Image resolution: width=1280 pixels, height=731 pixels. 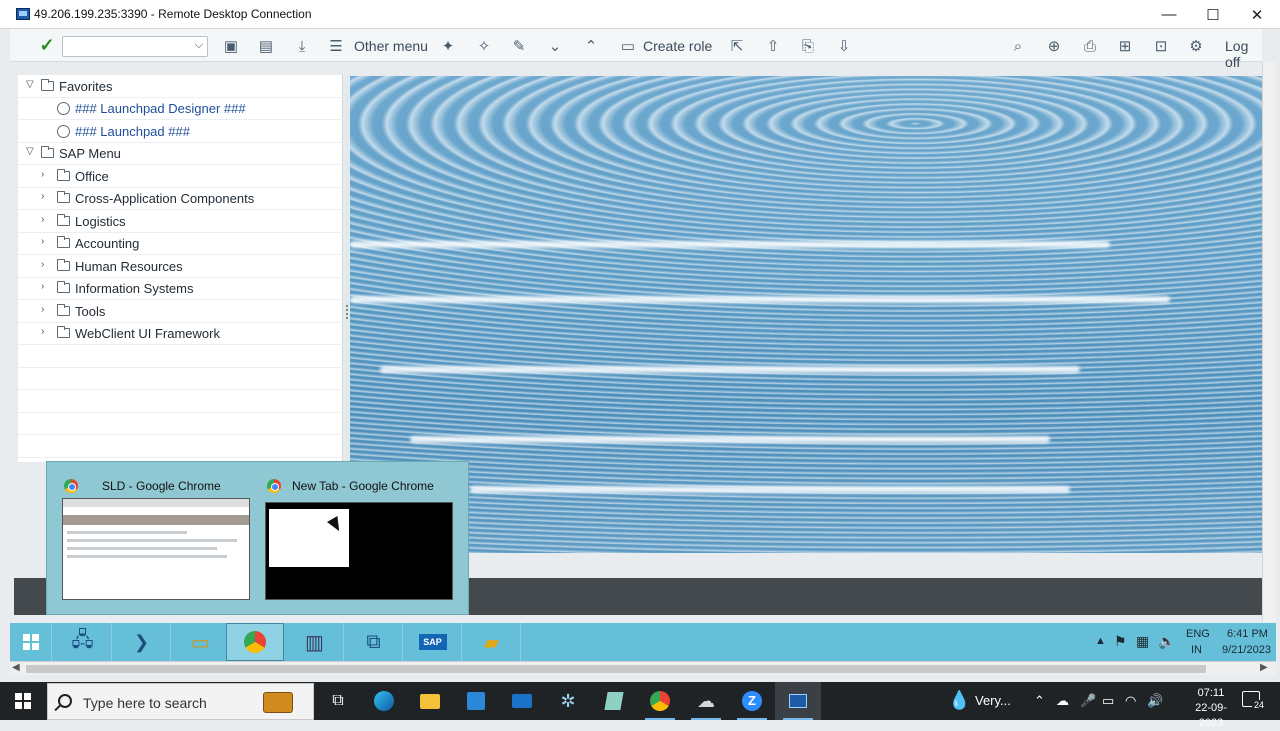 I want to click on preview-title-new-tab: New Tab - Google Chrome, so click(x=363, y=486).